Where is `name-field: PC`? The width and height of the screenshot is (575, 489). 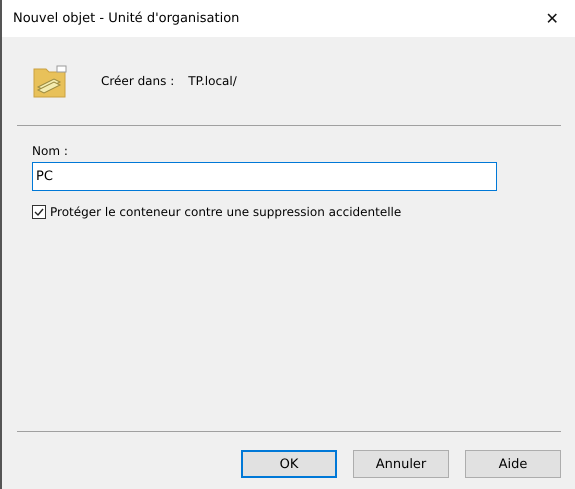 name-field: PC is located at coordinates (264, 176).